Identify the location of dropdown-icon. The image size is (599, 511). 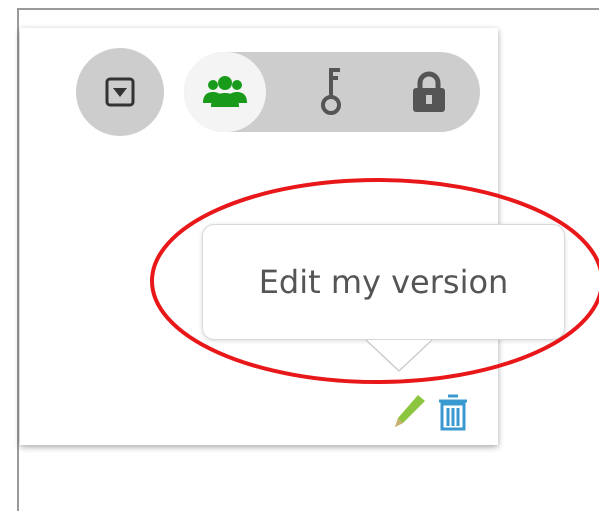
(120, 92).